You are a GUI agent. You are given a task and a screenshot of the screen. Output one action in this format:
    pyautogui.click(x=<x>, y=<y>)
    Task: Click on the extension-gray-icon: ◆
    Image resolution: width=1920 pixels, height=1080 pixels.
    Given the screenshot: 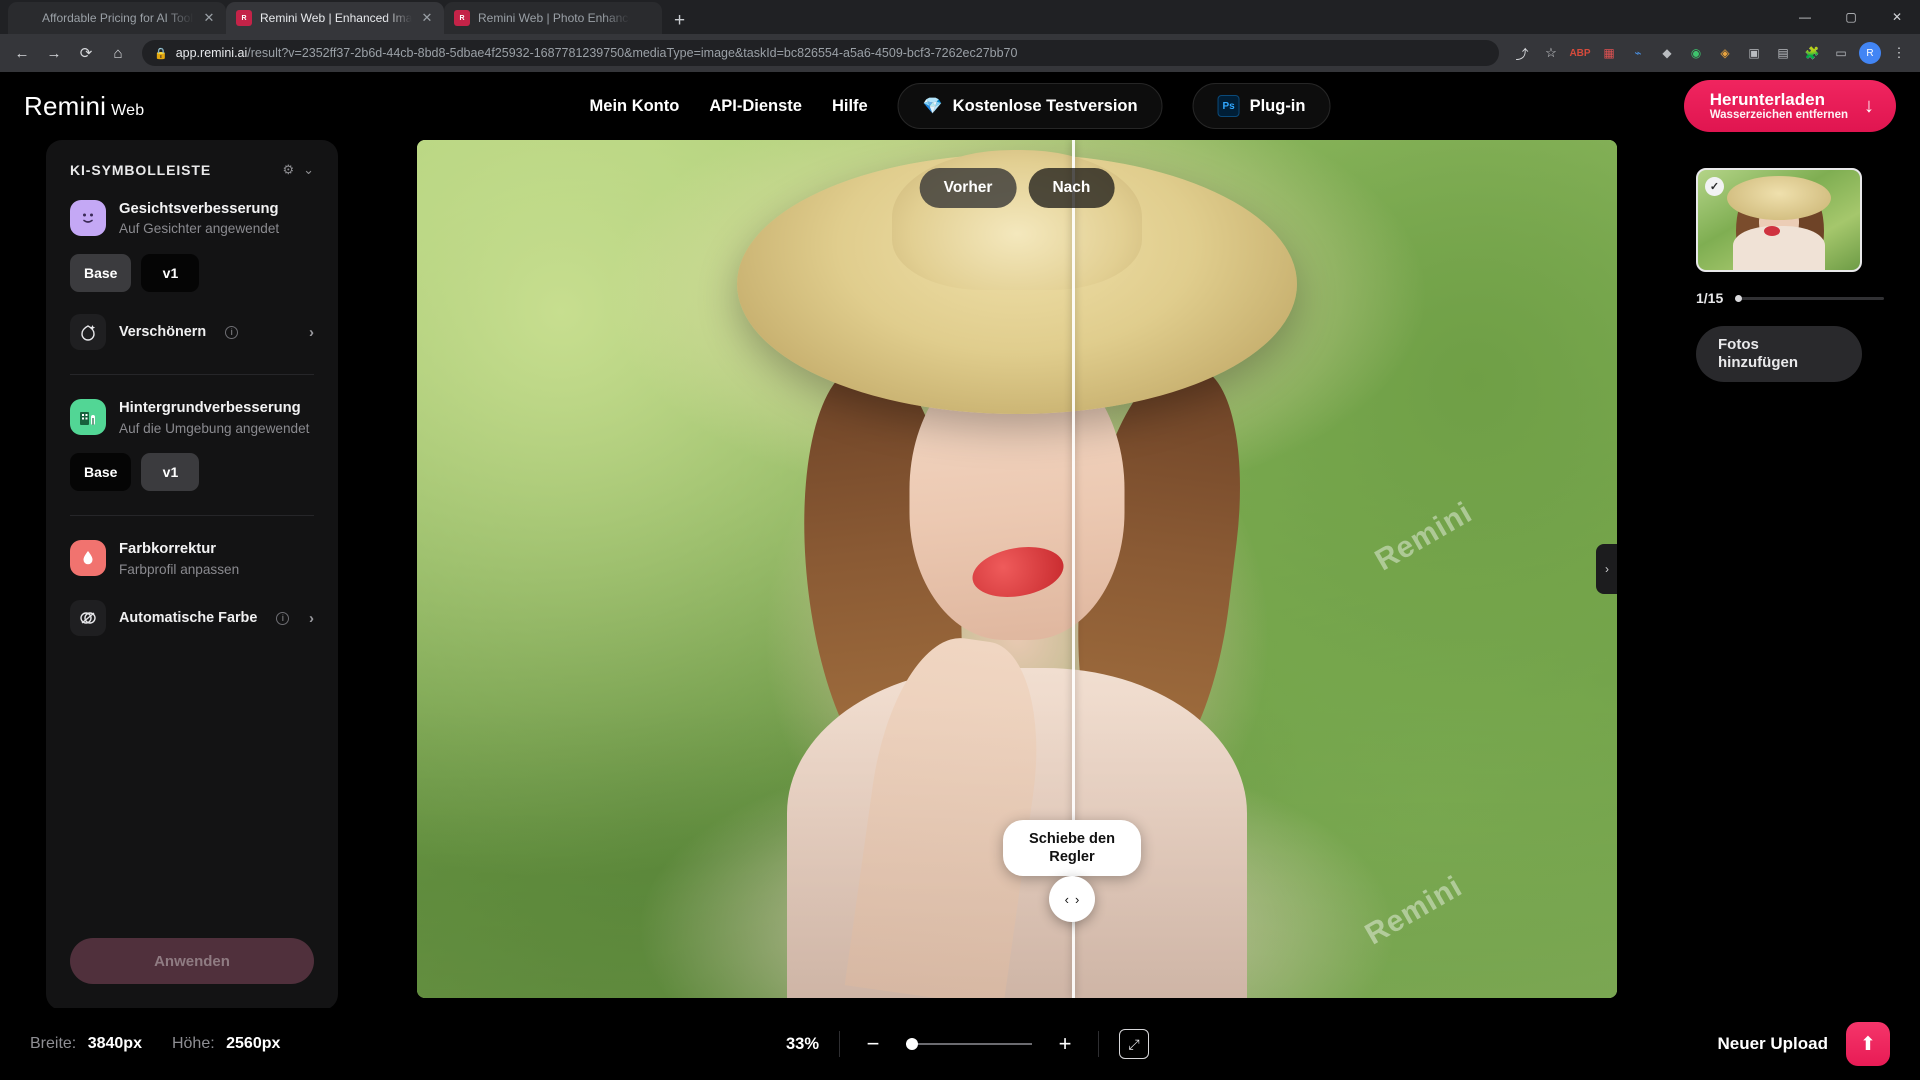 What is the action you would take?
    pyautogui.click(x=1667, y=53)
    